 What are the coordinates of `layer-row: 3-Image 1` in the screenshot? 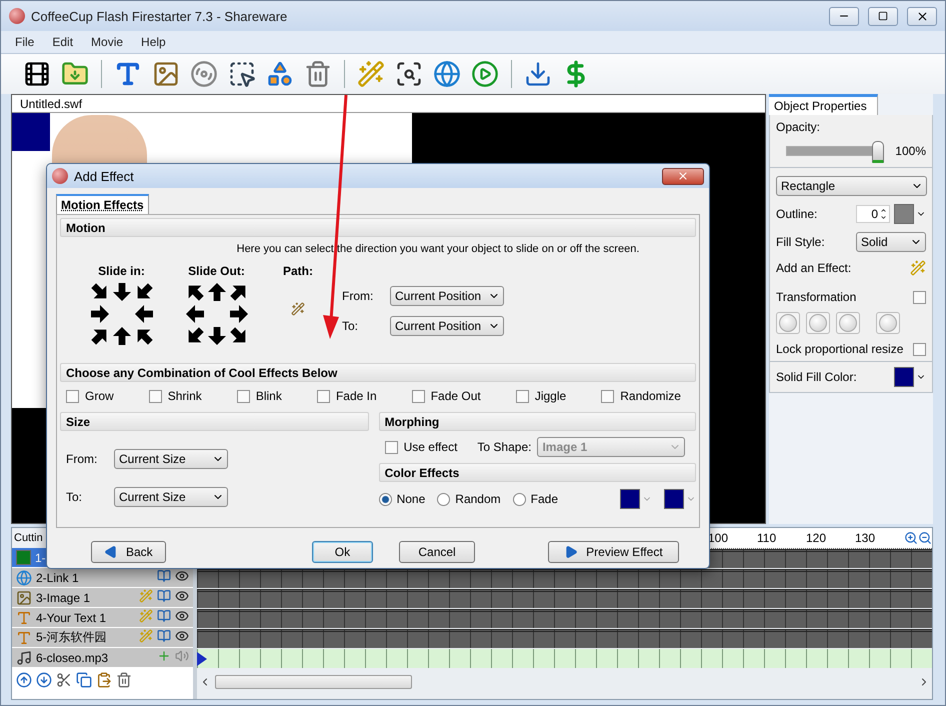 It's located at (102, 597).